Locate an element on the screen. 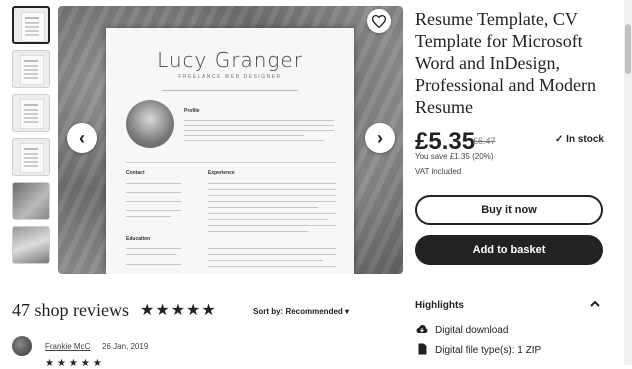 This screenshot has width=632, height=369. original-price: £6.47 is located at coordinates (484, 141).